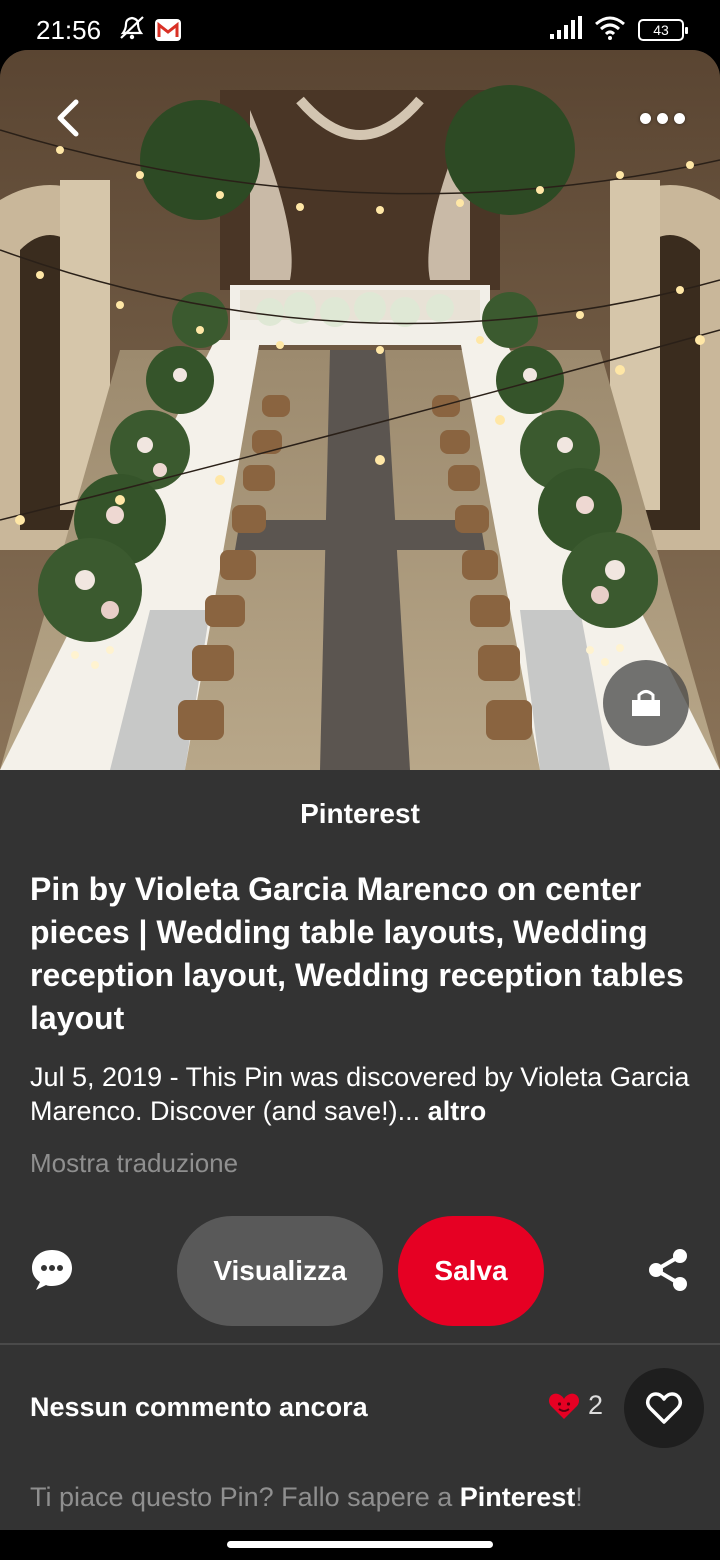 The width and height of the screenshot is (720, 1560). I want to click on chevron-left-icon, so click(68, 118).